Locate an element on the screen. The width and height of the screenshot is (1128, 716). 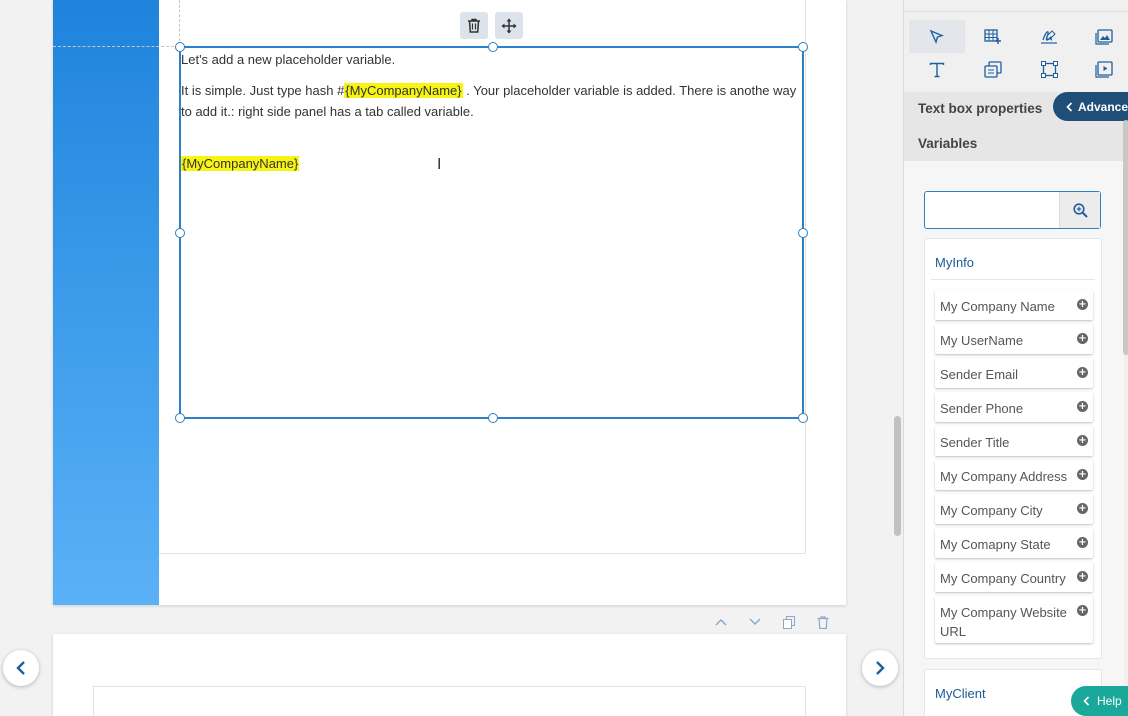
tool-text is located at coordinates (937, 69).